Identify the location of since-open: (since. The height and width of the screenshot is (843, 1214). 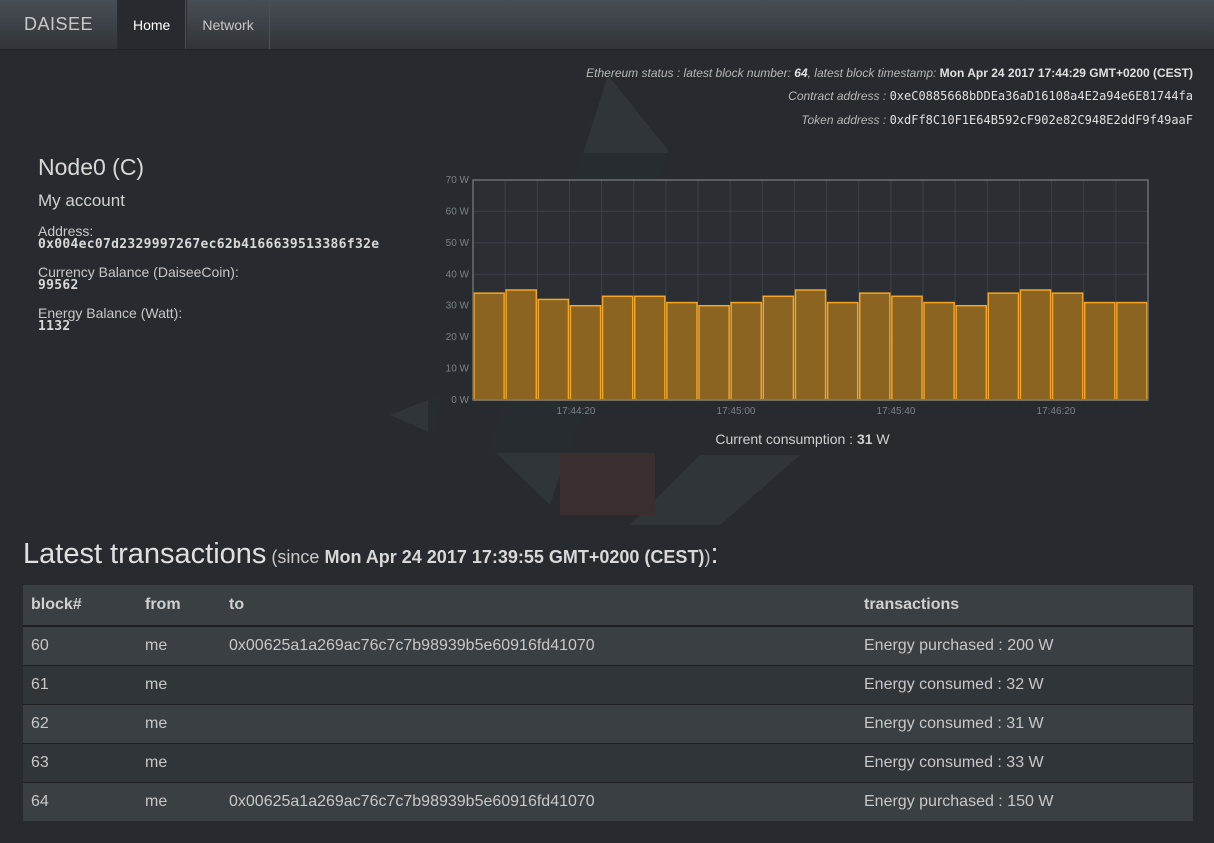
(295, 557).